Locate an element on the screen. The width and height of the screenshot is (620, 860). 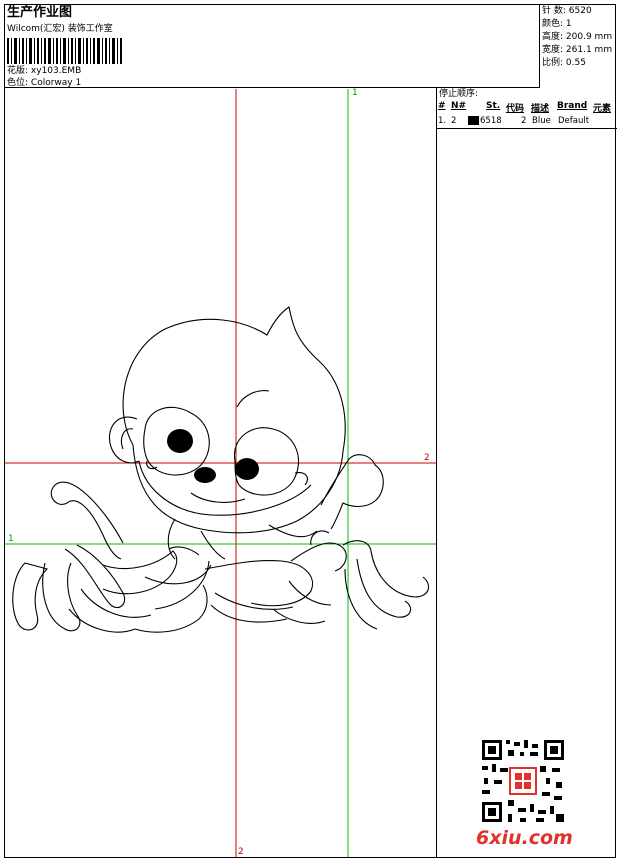
colorway-value: Colorway 1 is located at coordinates (56, 83).